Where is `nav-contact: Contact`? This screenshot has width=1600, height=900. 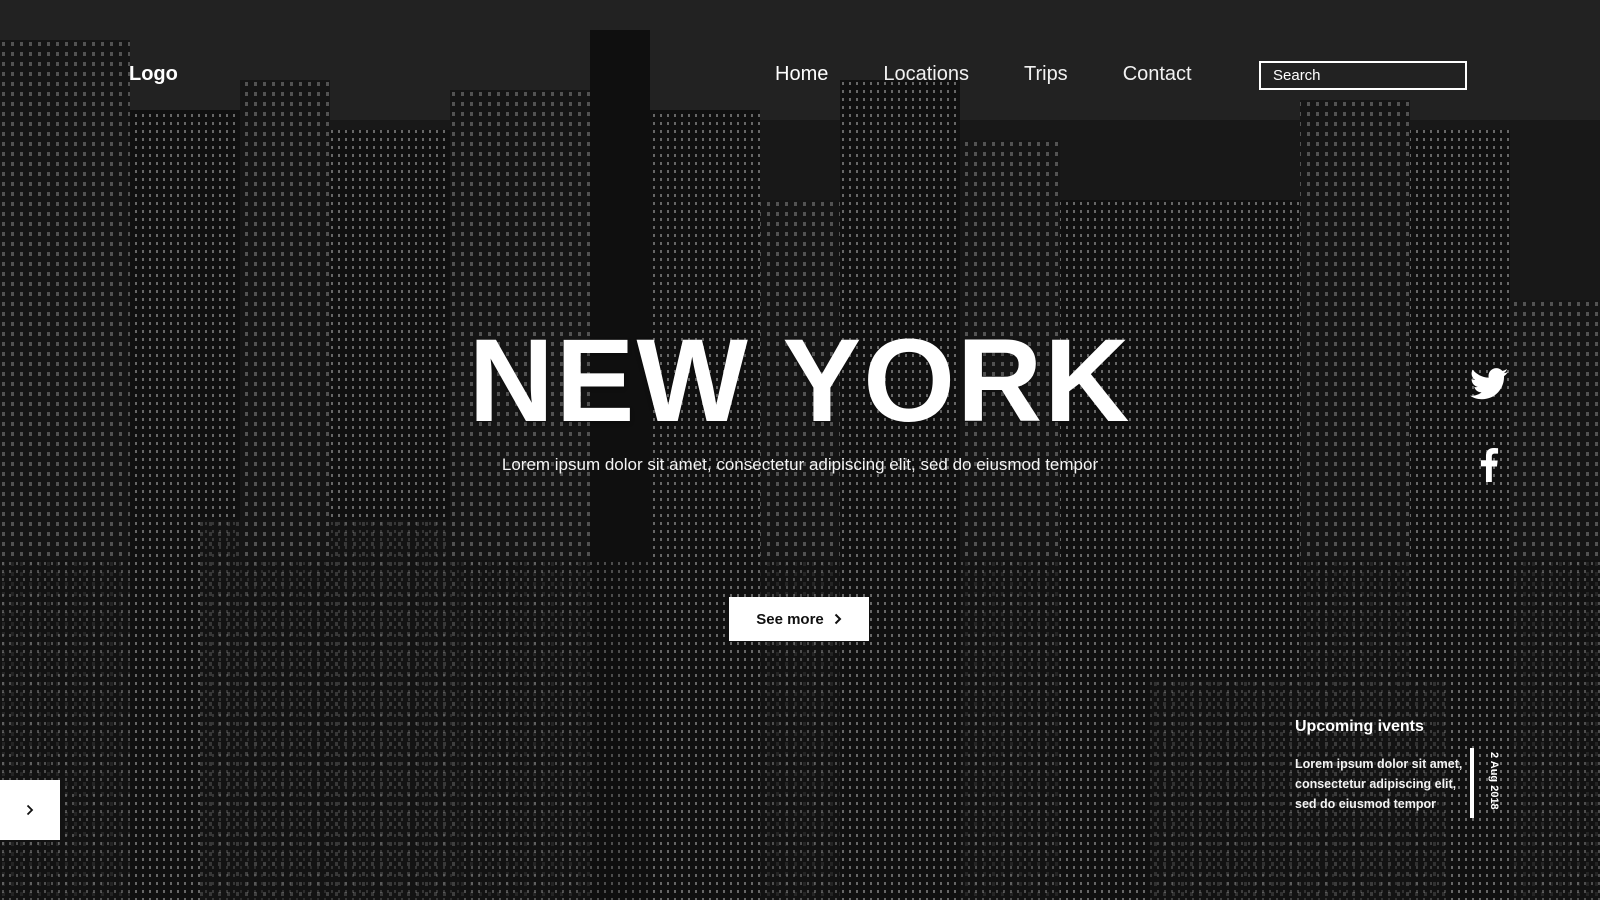 nav-contact: Contact is located at coordinates (1157, 74).